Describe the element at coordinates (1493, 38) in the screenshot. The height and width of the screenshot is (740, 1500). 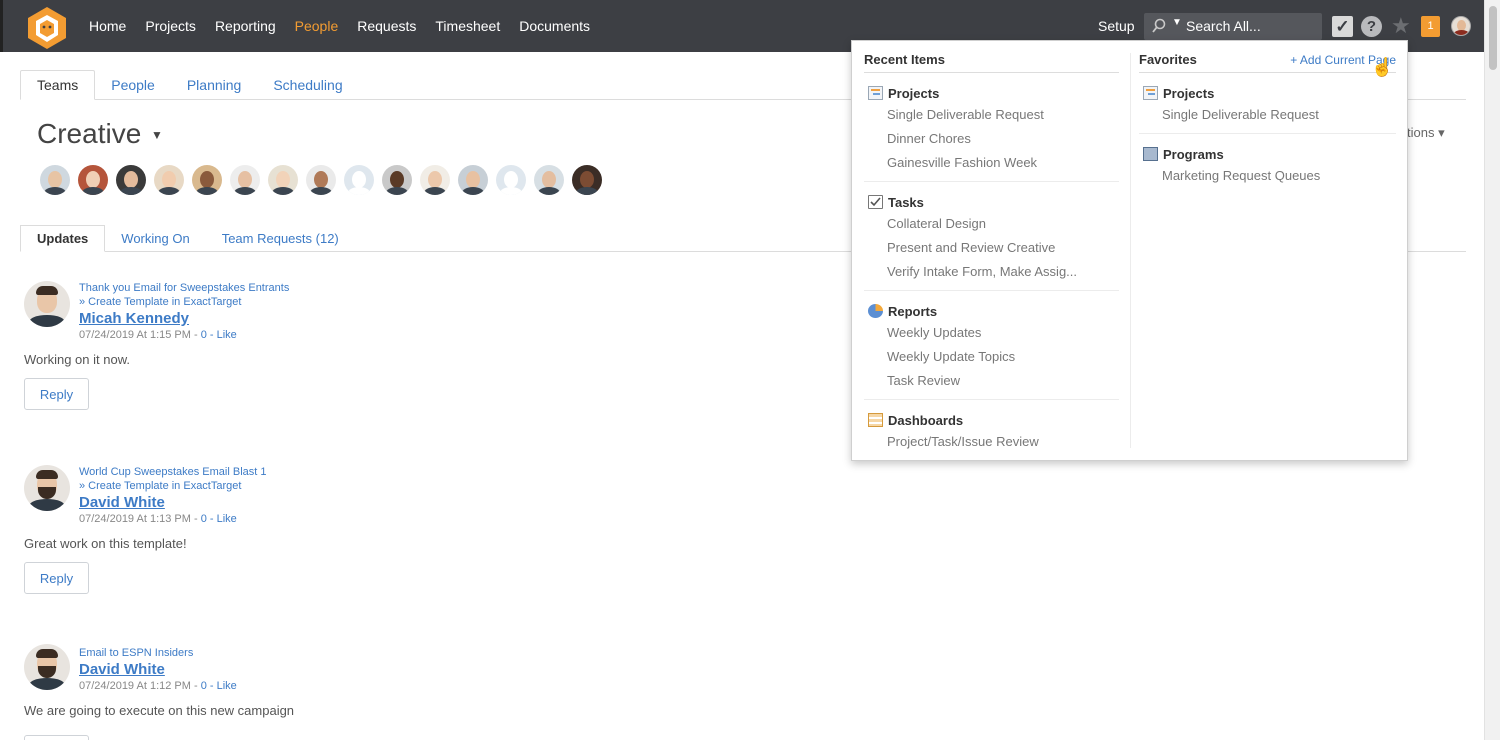
I see `scrollbar-thumb` at that location.